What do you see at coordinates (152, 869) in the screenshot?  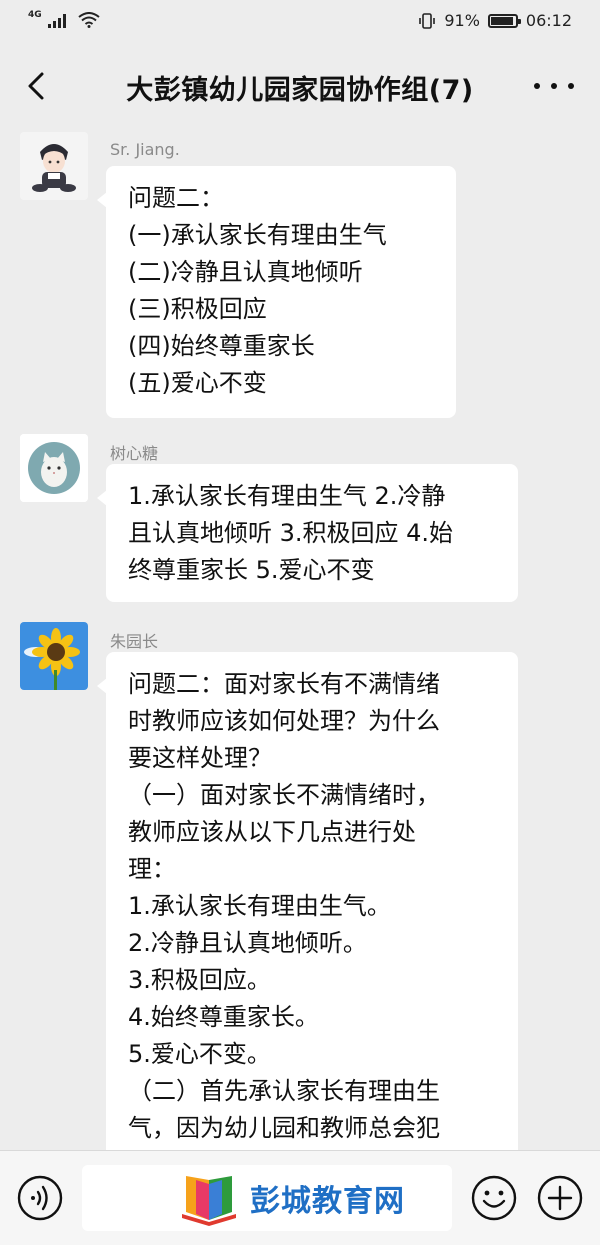 I see `message-line: 理：` at bounding box center [152, 869].